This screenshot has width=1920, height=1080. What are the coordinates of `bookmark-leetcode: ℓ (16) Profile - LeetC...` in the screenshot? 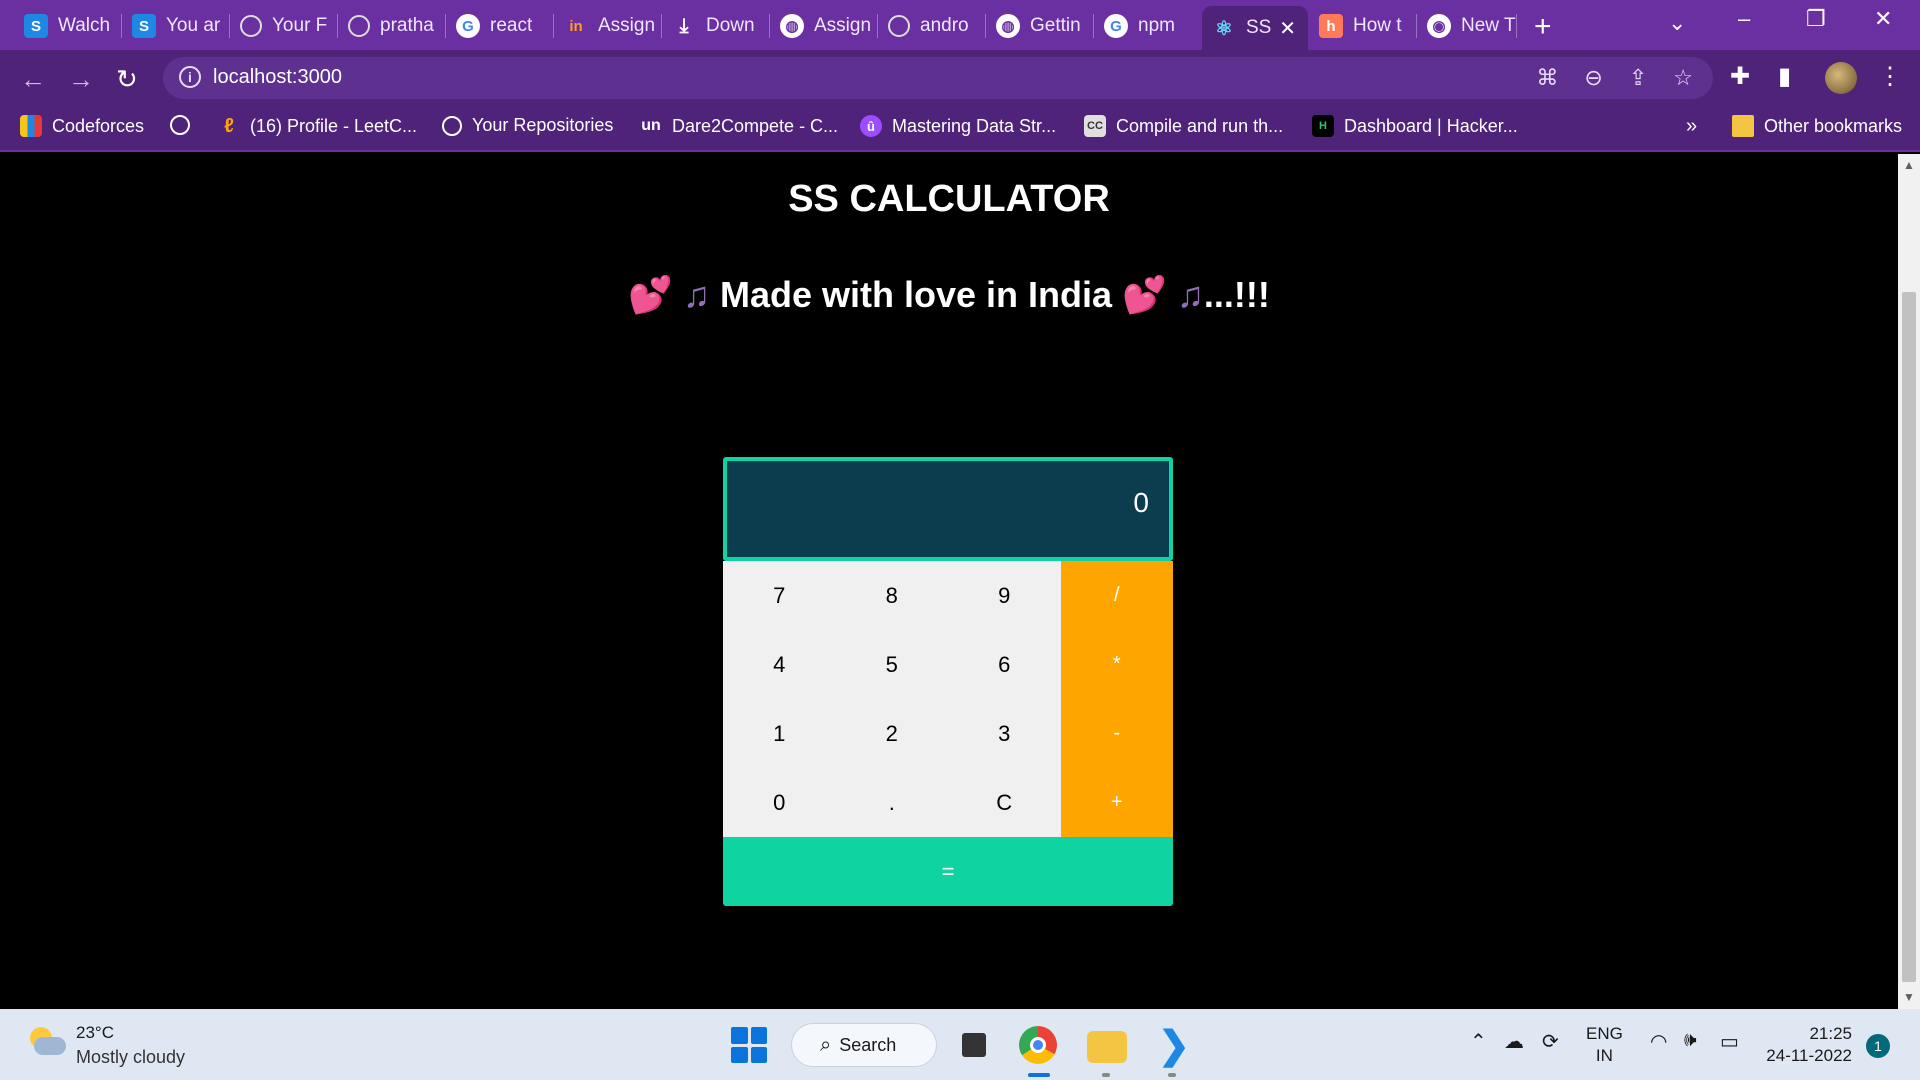 It's located at (317, 126).